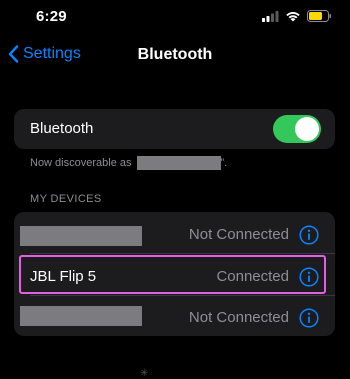  I want to click on bluetooth-toggle-row: Bluetooth, so click(174, 129).